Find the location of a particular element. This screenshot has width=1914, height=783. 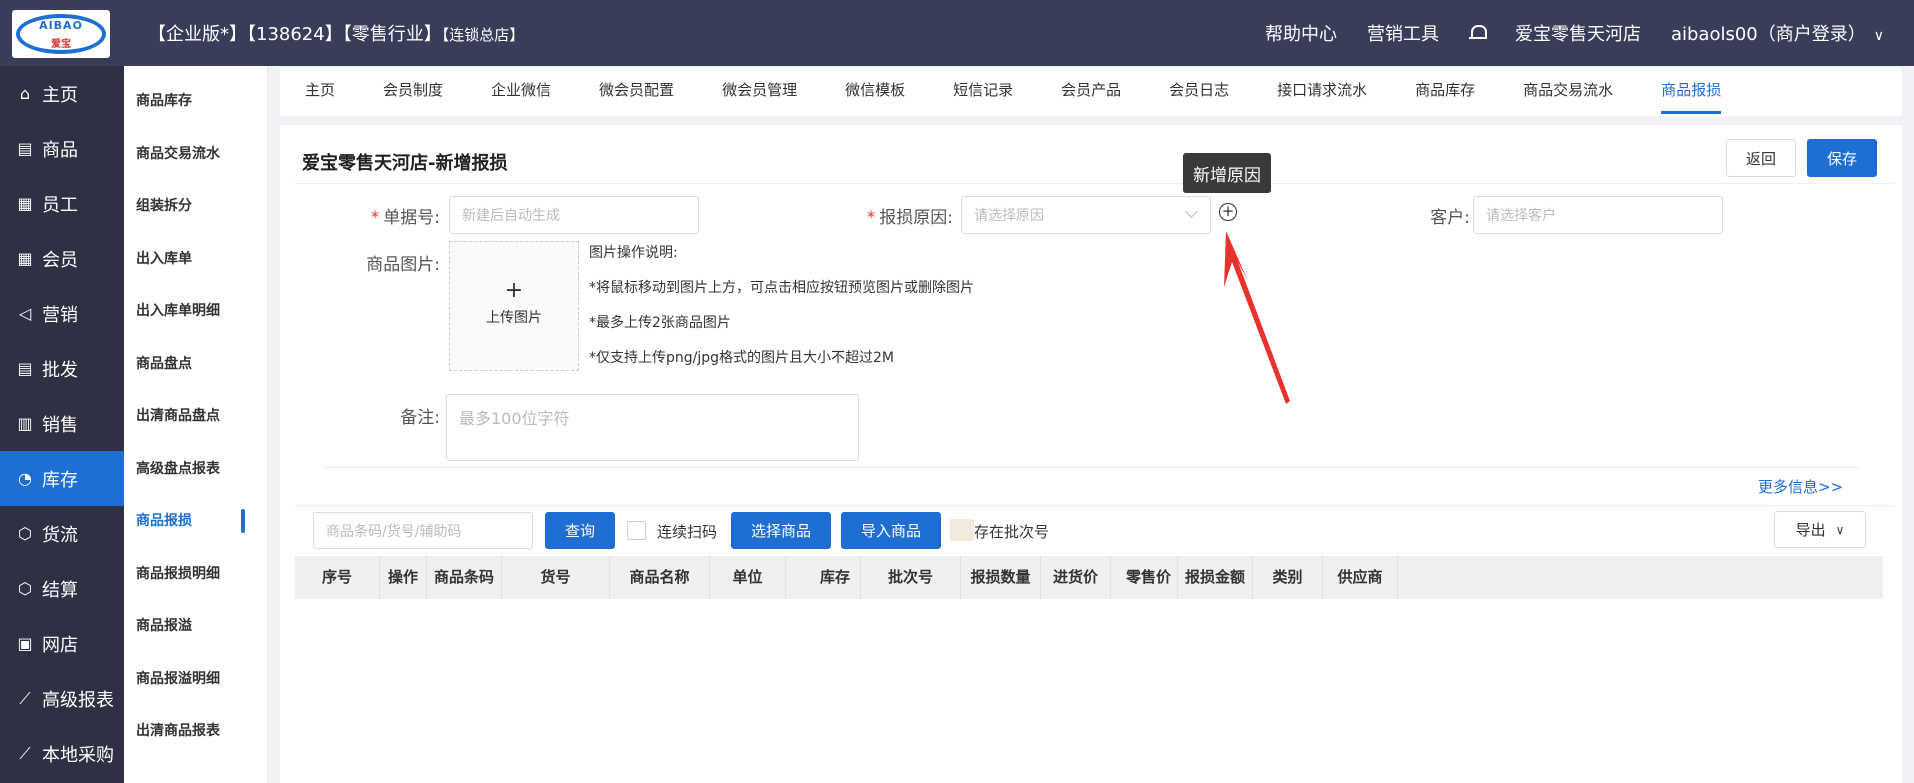

continuous-scan-checkbox is located at coordinates (636, 530).